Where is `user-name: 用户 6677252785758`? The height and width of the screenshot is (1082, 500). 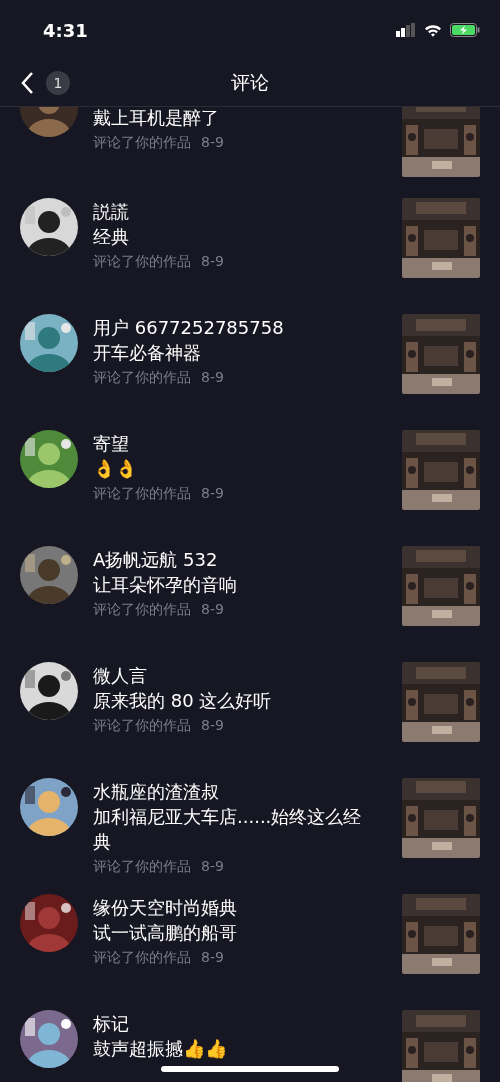 user-name: 用户 6677252785758 is located at coordinates (236, 328).